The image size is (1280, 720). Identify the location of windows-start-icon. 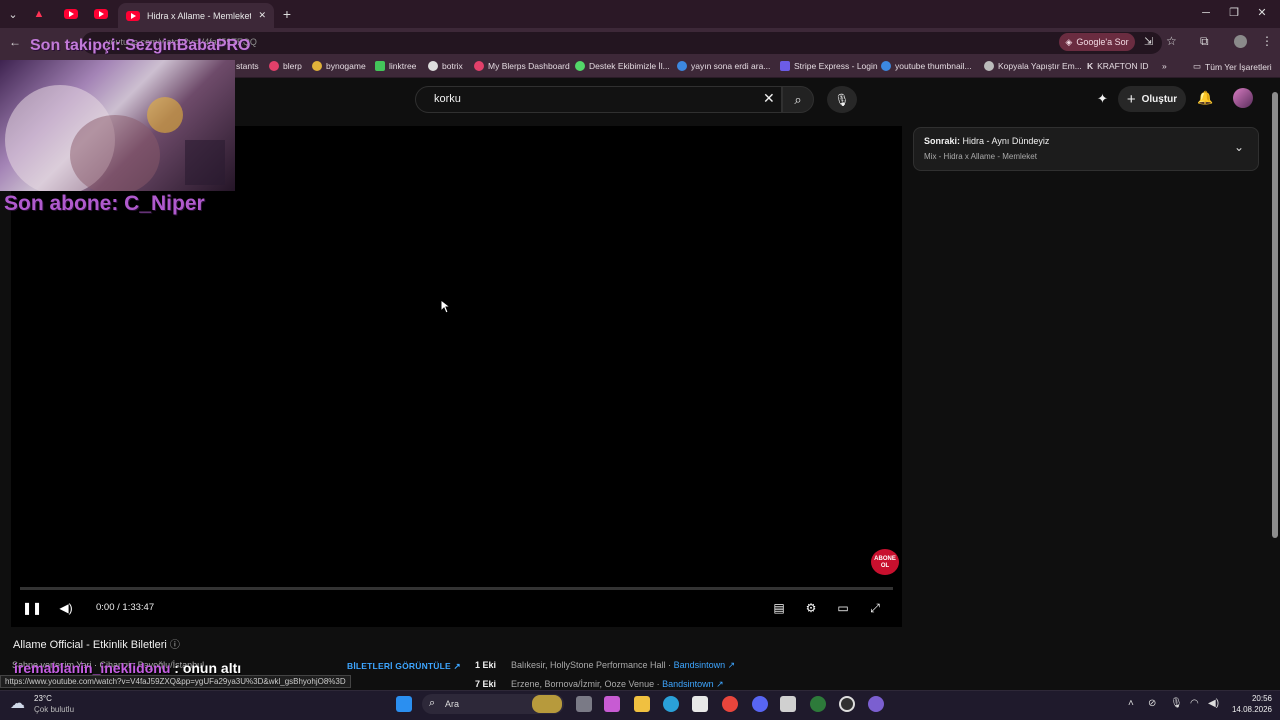
(404, 704).